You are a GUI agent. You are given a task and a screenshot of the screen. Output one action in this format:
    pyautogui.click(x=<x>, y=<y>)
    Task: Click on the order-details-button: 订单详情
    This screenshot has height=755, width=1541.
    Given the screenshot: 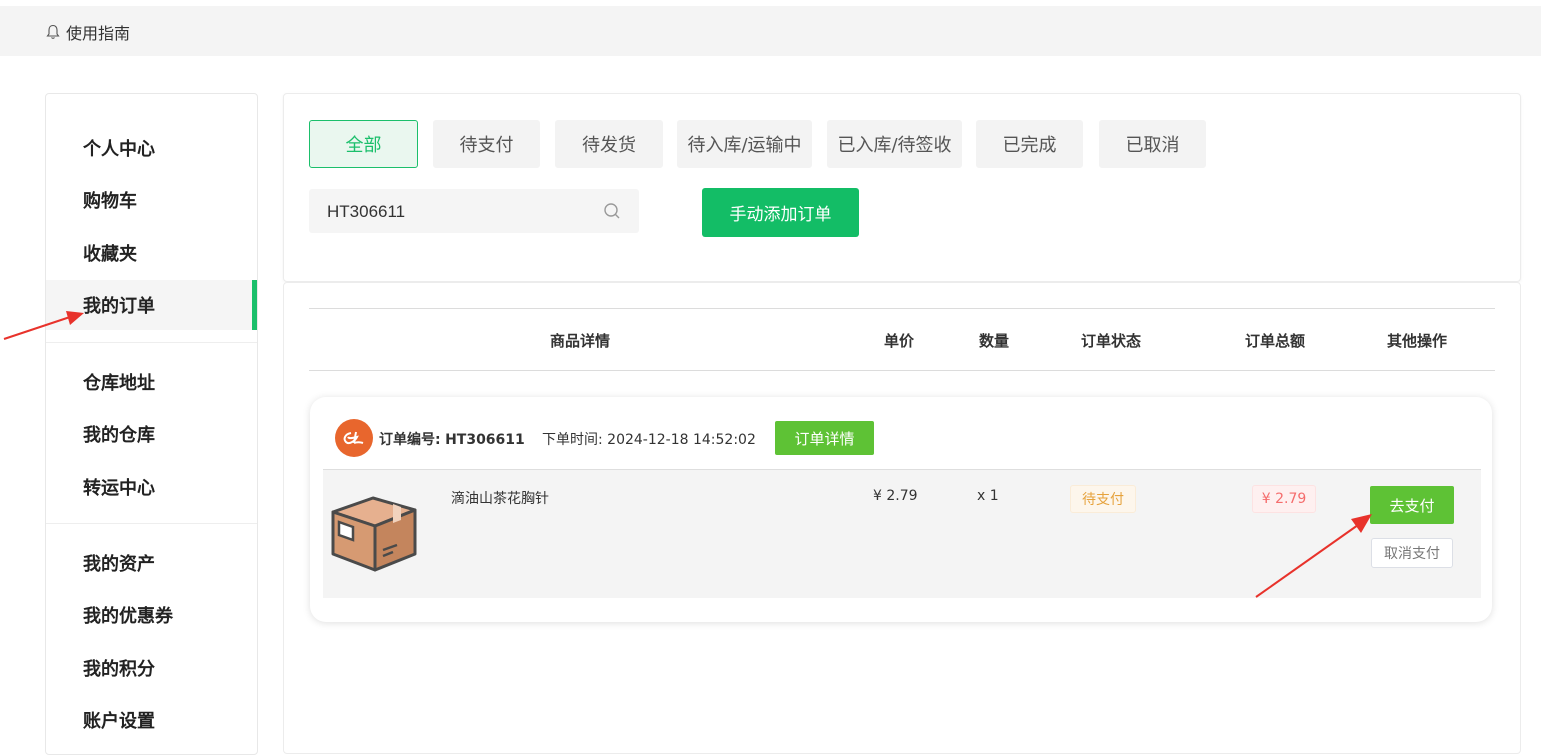 What is the action you would take?
    pyautogui.click(x=824, y=438)
    